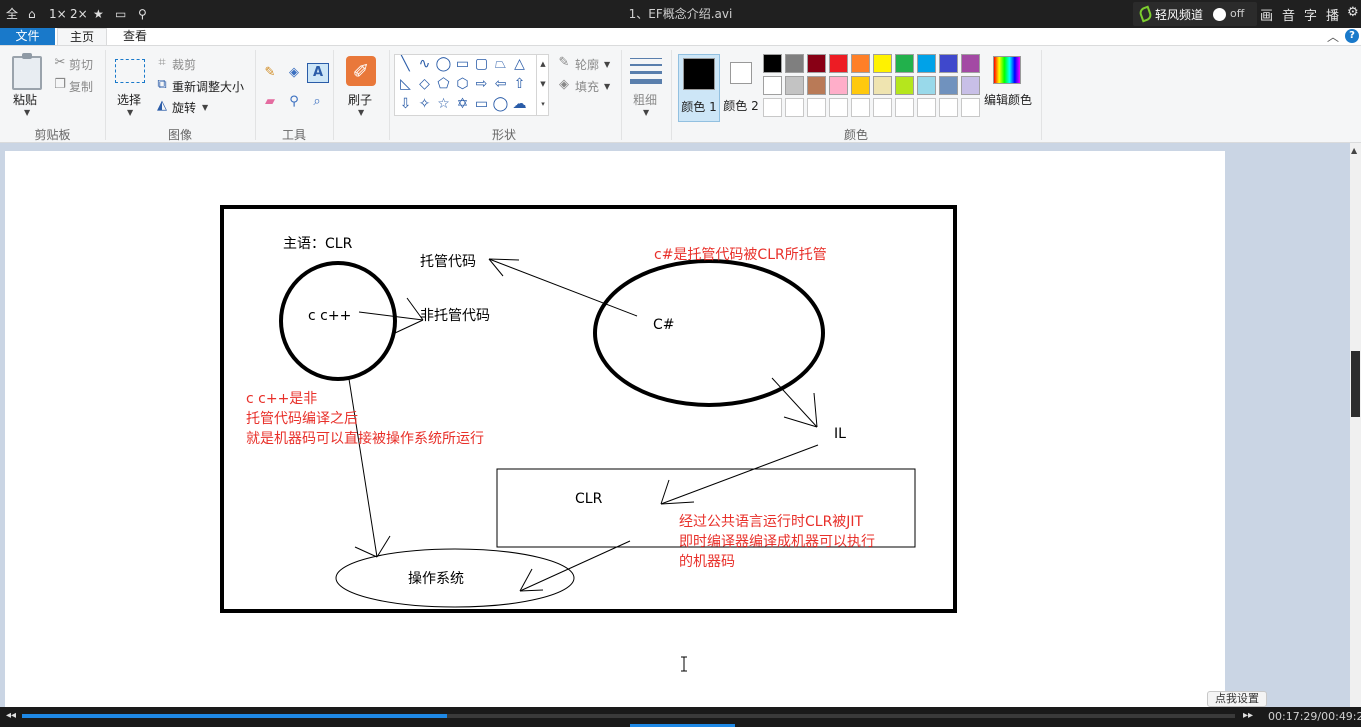 Image resolution: width=1361 pixels, height=727 pixels. What do you see at coordinates (664, 325) in the screenshot?
I see `csharp-label: C#` at bounding box center [664, 325].